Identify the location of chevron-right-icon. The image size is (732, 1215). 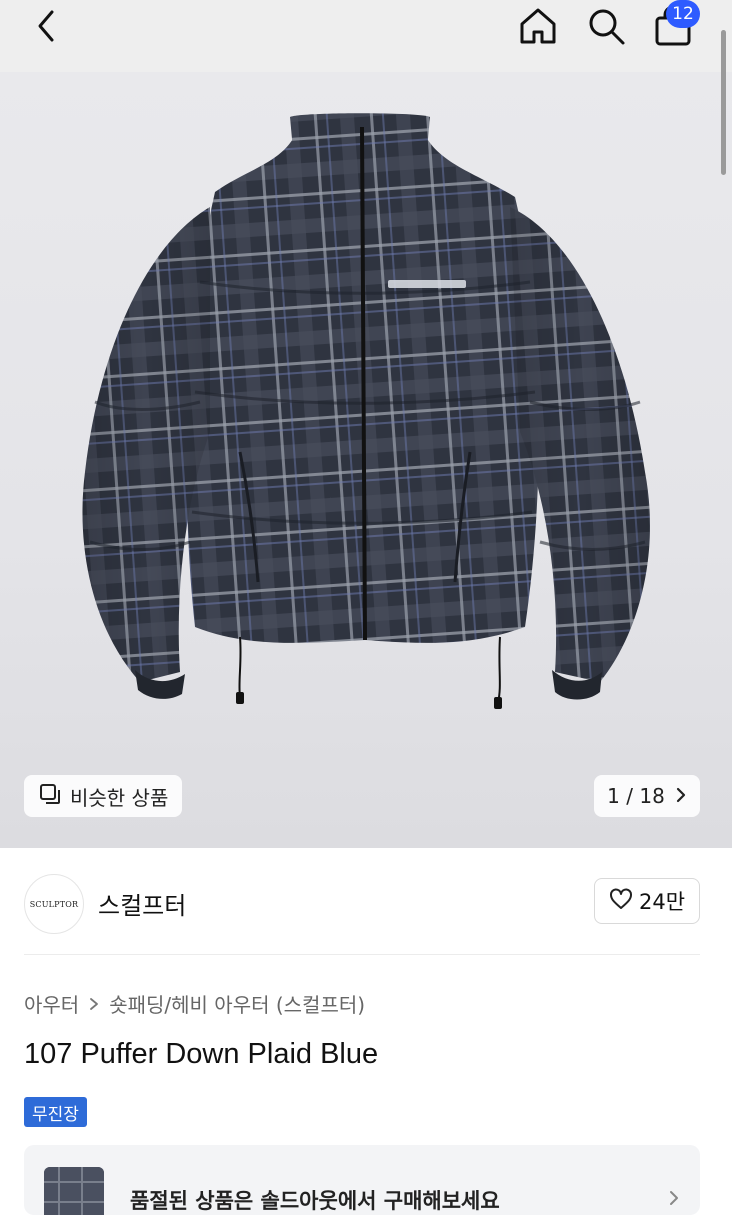
(681, 796).